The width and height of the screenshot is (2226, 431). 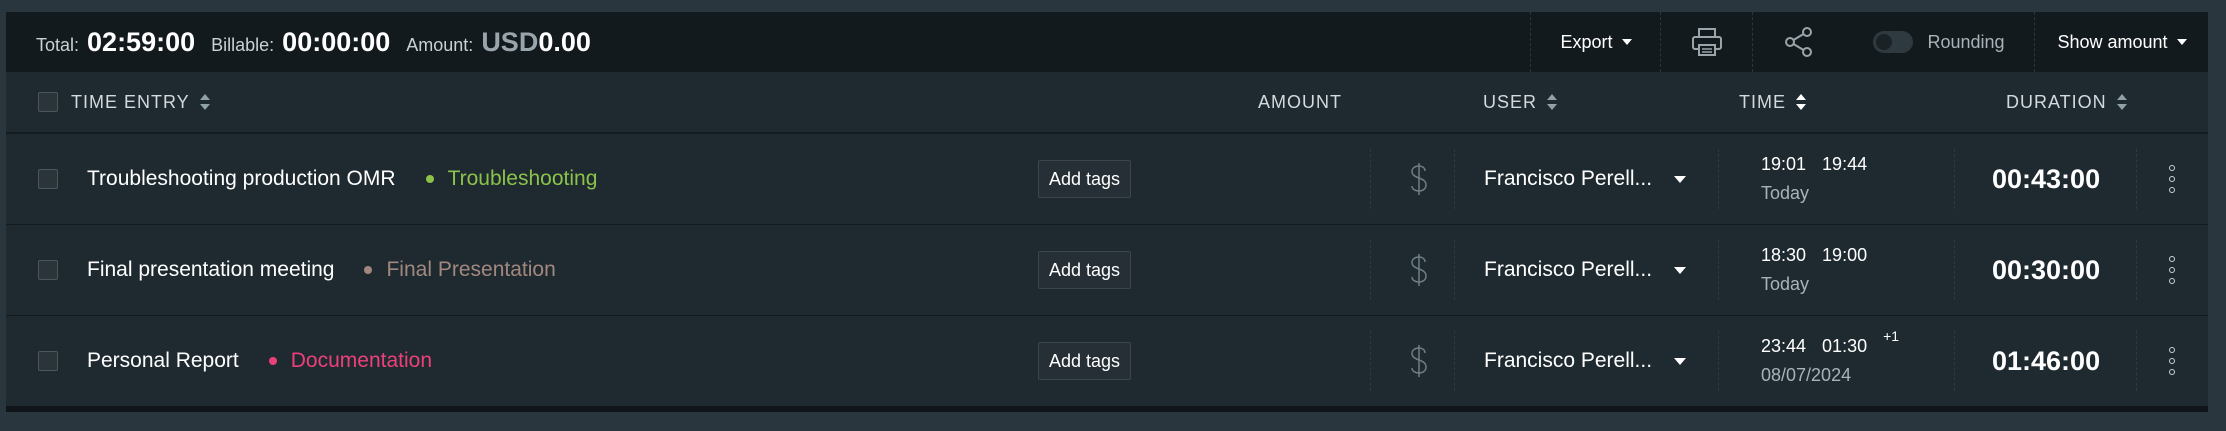 What do you see at coordinates (564, 41) in the screenshot?
I see `amount-number: 0.00` at bounding box center [564, 41].